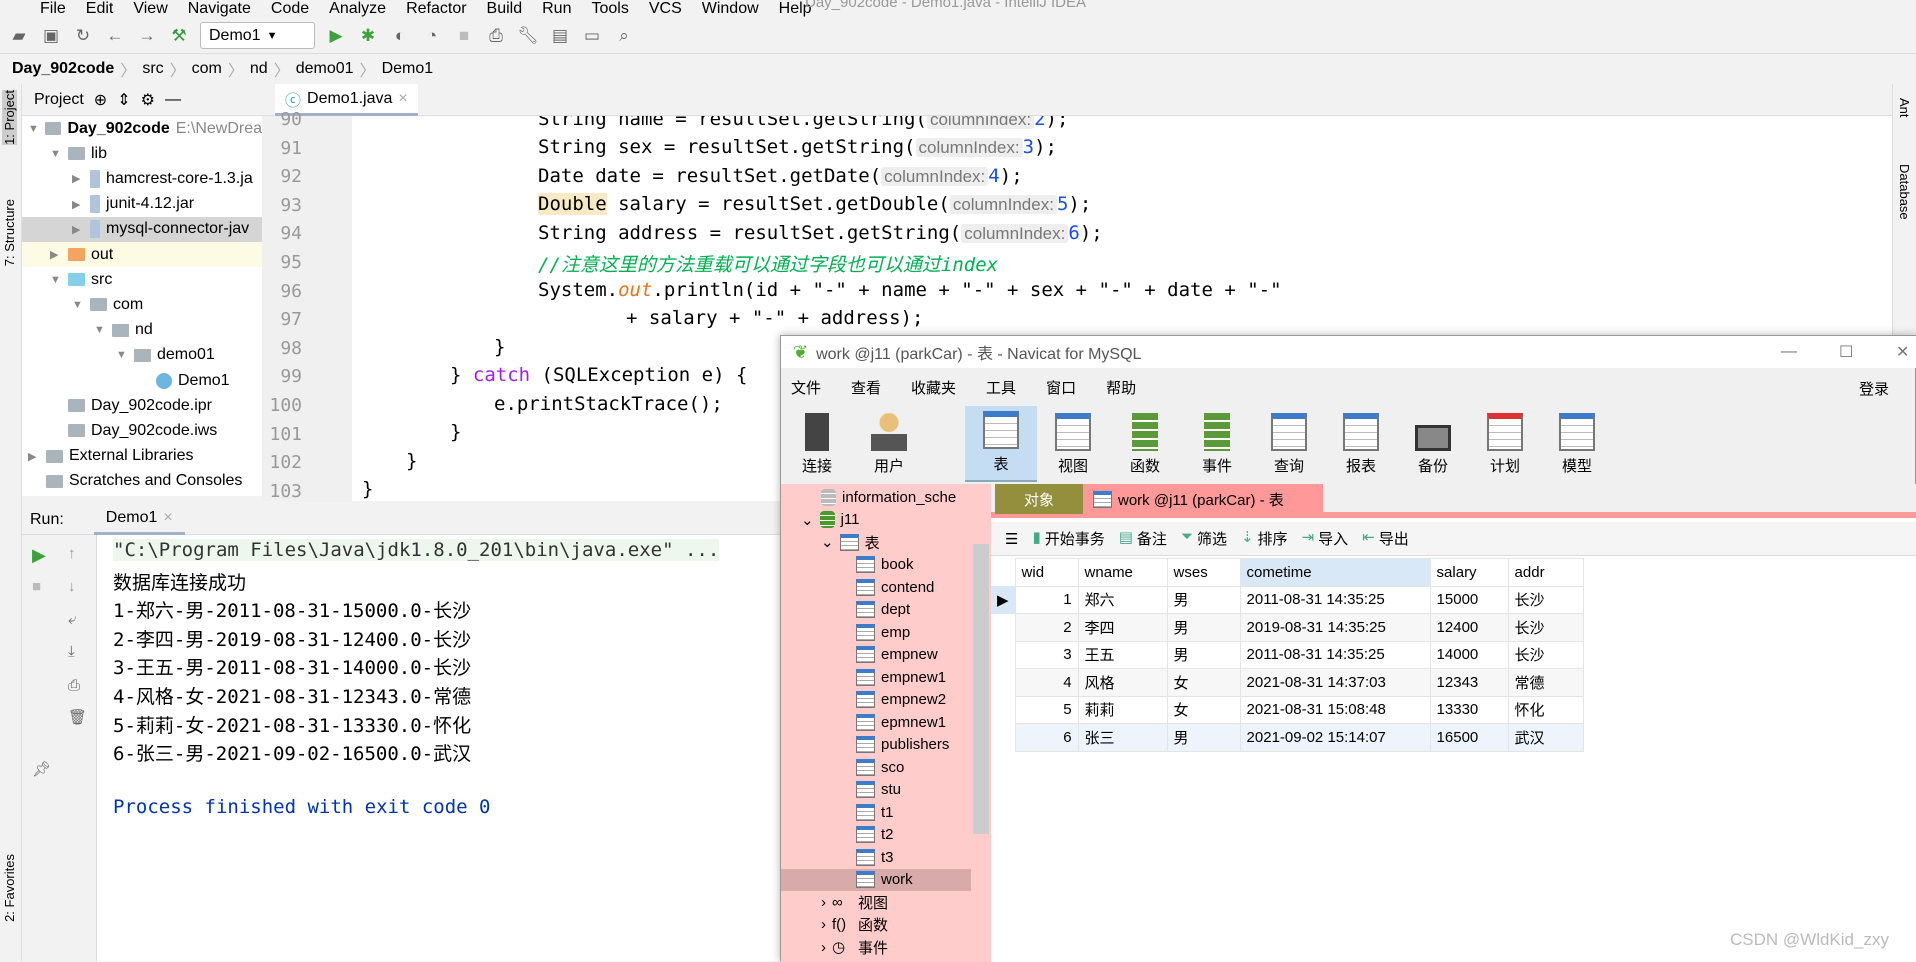  What do you see at coordinates (39, 555) in the screenshot?
I see `rerun-icon: ▶` at bounding box center [39, 555].